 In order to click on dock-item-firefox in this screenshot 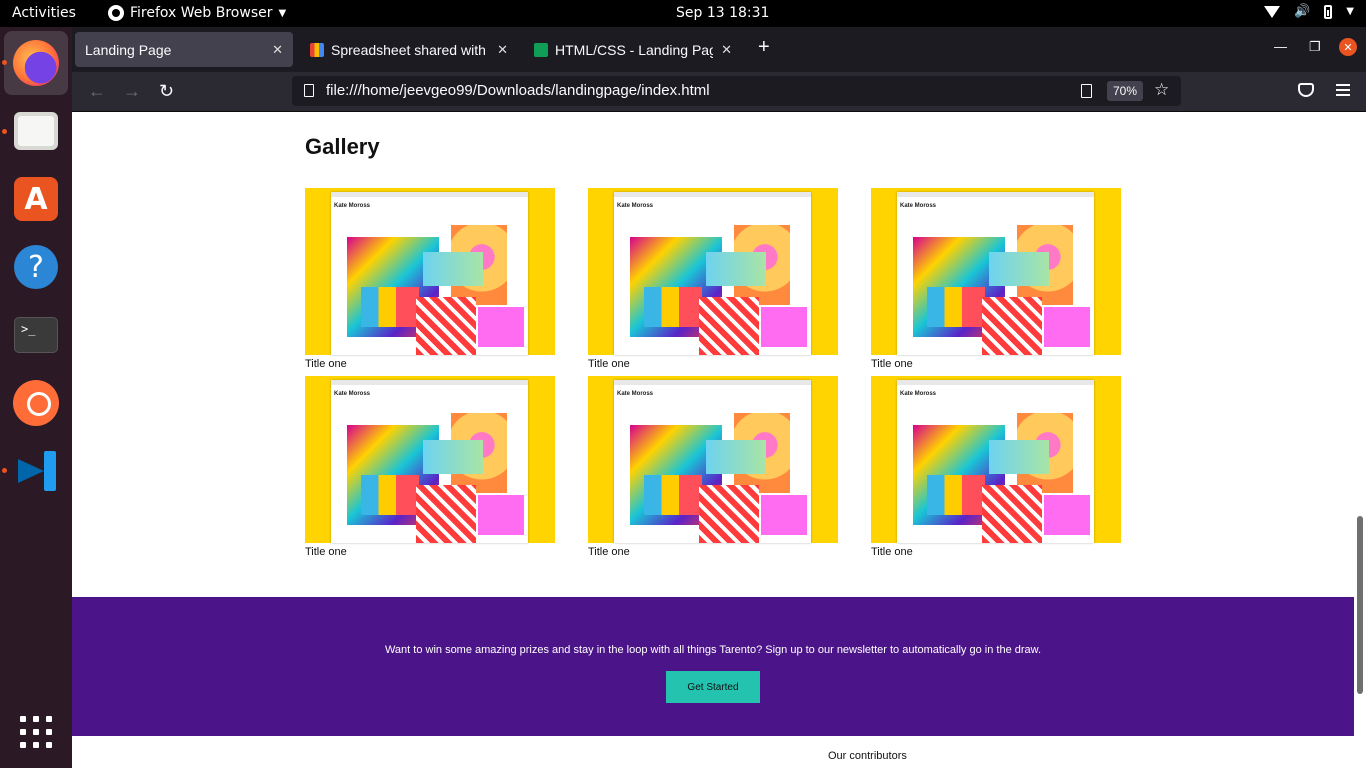, I will do `click(36, 63)`.